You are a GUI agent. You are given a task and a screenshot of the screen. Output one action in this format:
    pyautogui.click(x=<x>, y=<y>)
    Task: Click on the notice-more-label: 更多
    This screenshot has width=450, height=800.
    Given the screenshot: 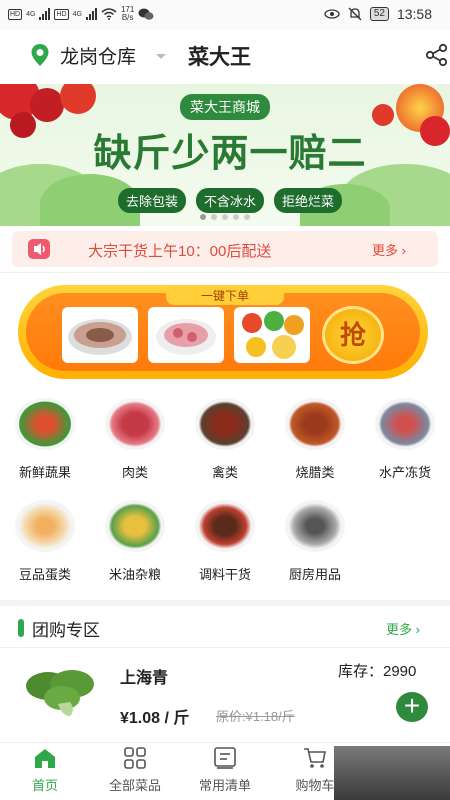 What is the action you would take?
    pyautogui.click(x=385, y=250)
    